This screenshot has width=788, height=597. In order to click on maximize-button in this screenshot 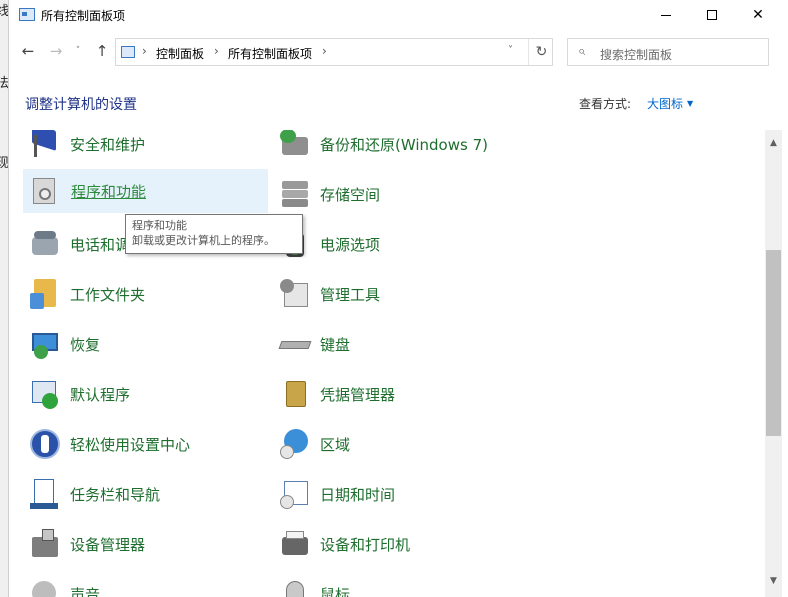, I will do `click(712, 15)`.